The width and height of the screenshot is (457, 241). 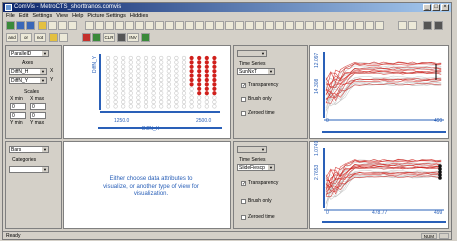 What do you see at coordinates (169, 25) in the screenshot?
I see `view-curves-icon` at bounding box center [169, 25].